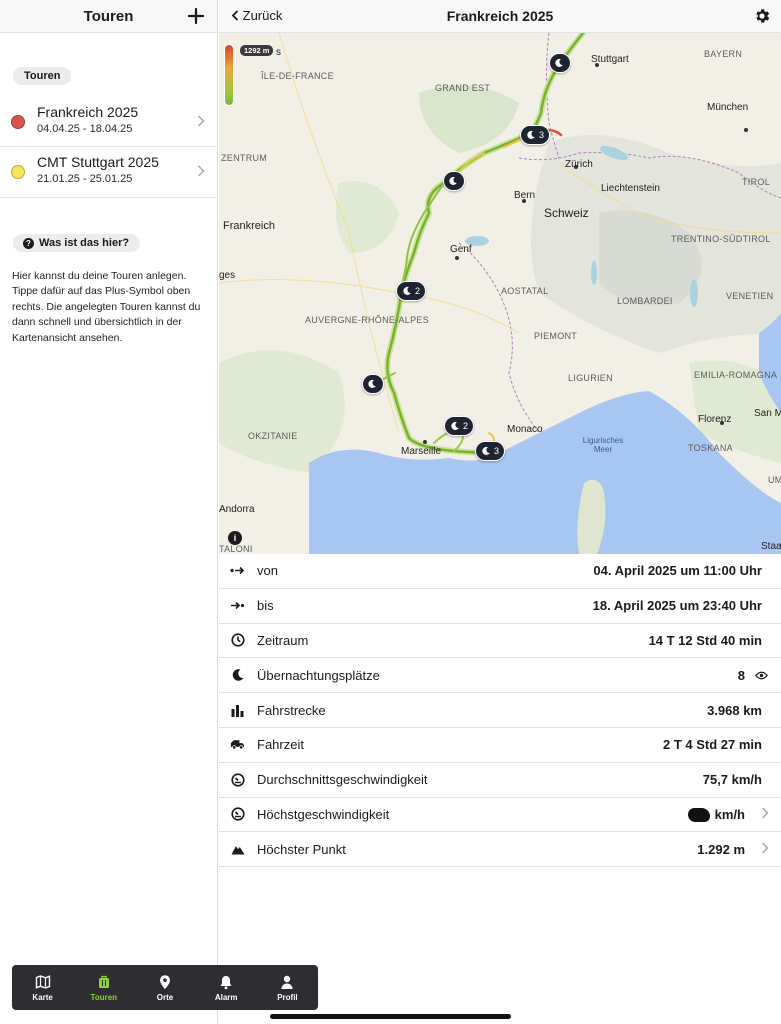 The image size is (781, 1024). What do you see at coordinates (237, 640) in the screenshot?
I see `clock-icon` at bounding box center [237, 640].